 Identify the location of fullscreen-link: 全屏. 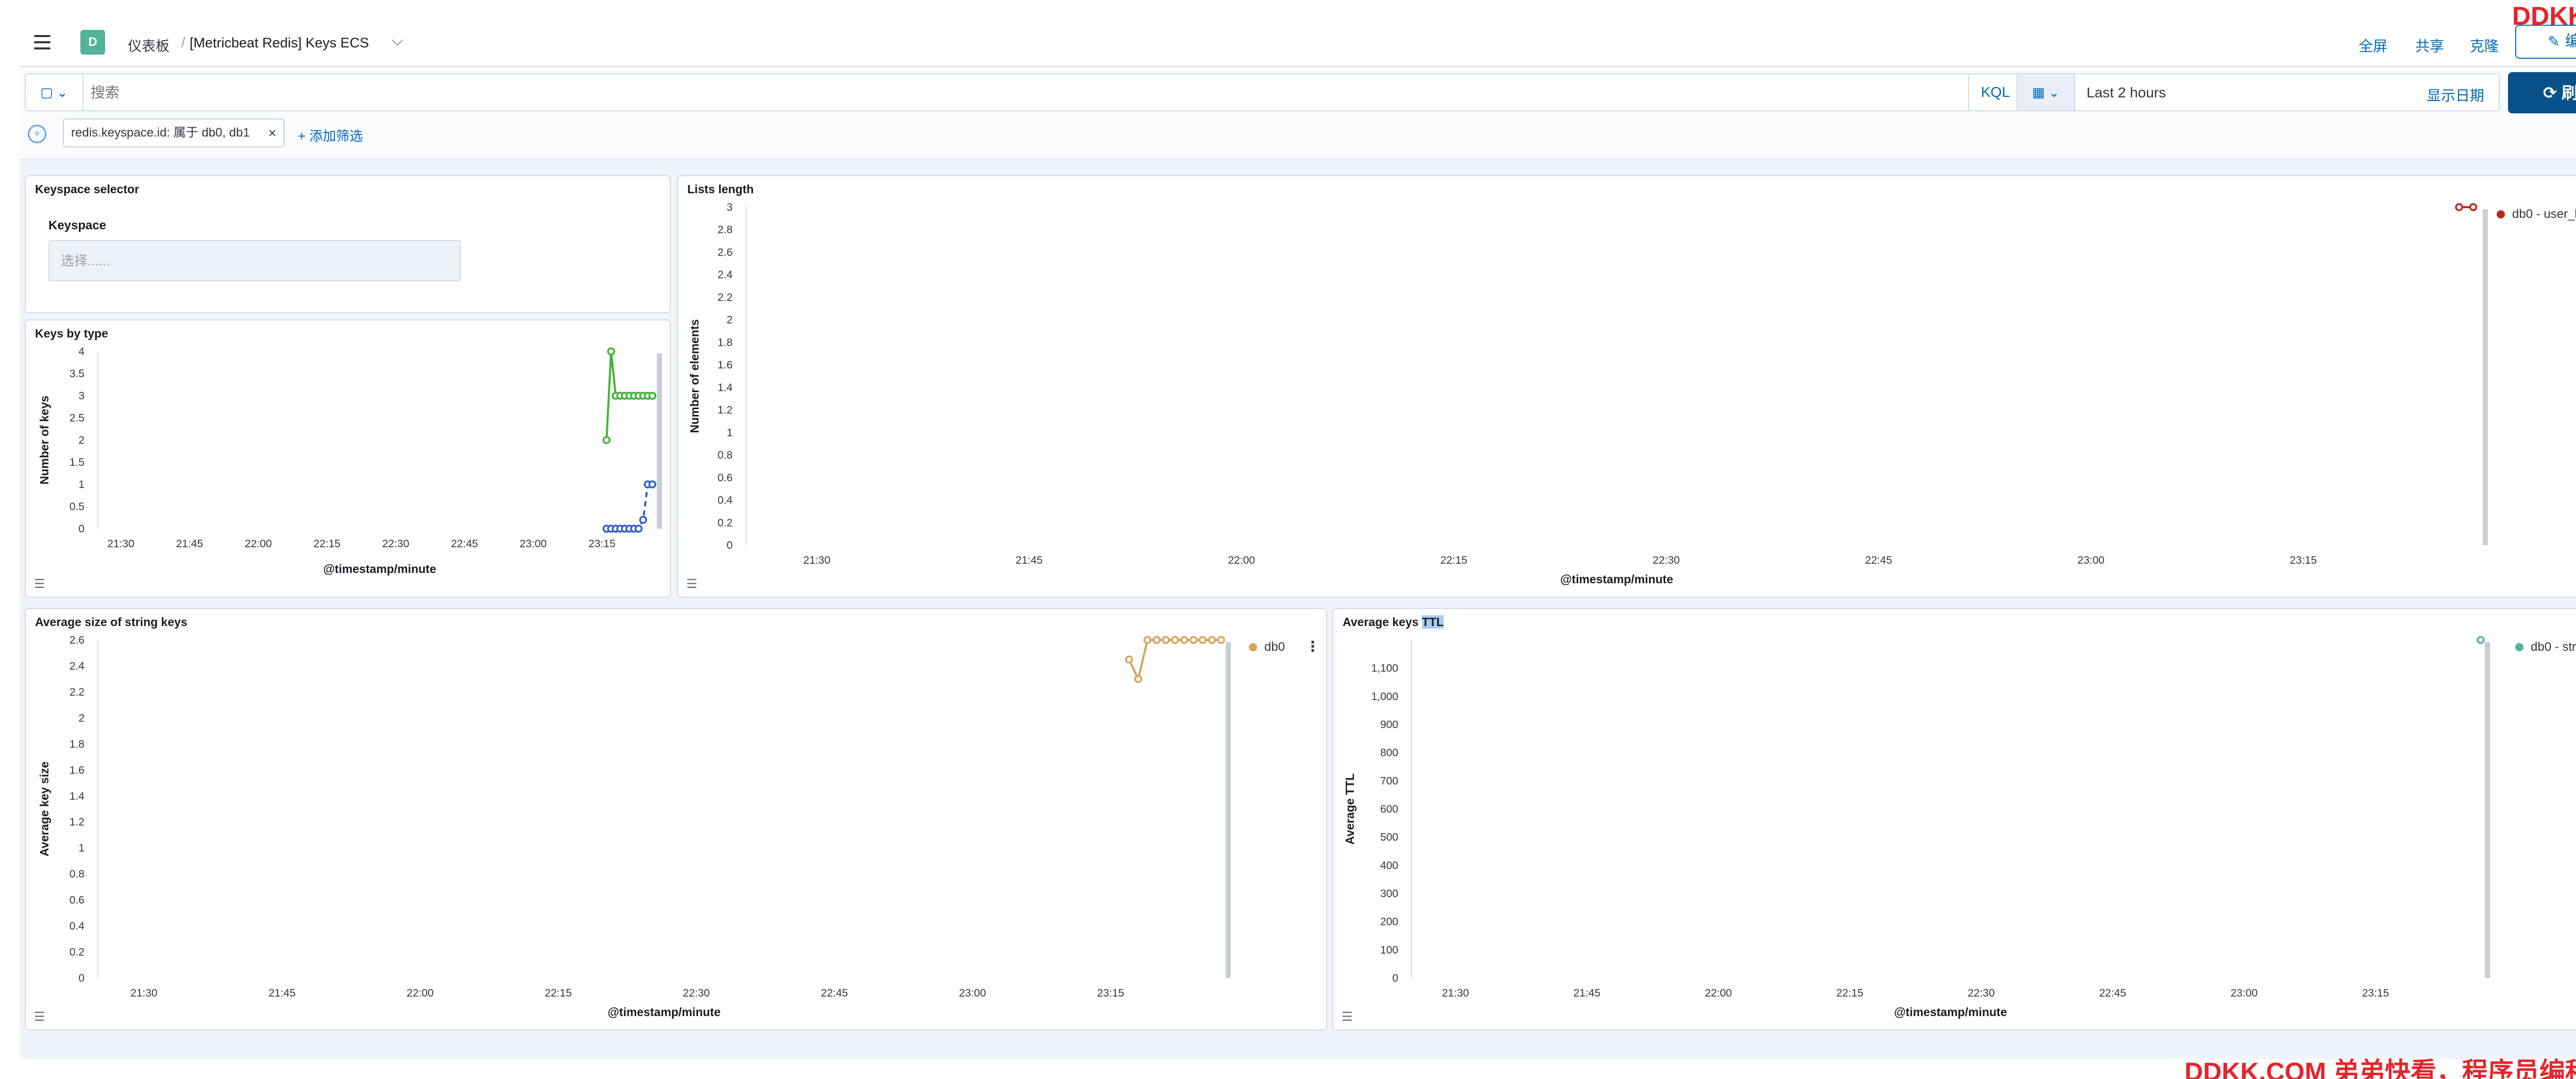
(2373, 46).